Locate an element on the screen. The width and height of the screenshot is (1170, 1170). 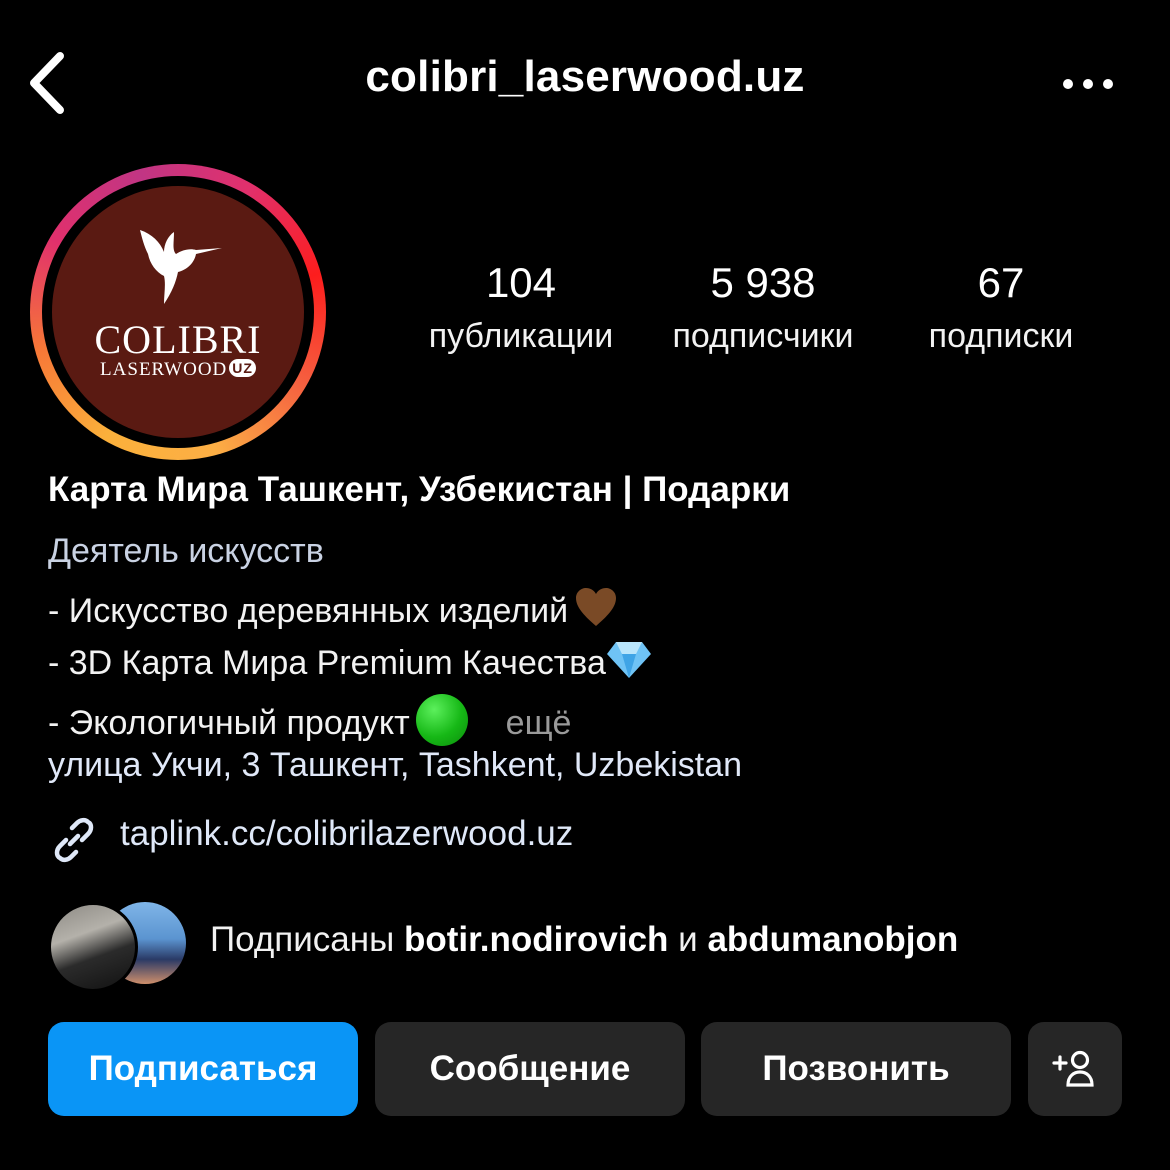
follow-button: Подписаться is located at coordinates (203, 1069).